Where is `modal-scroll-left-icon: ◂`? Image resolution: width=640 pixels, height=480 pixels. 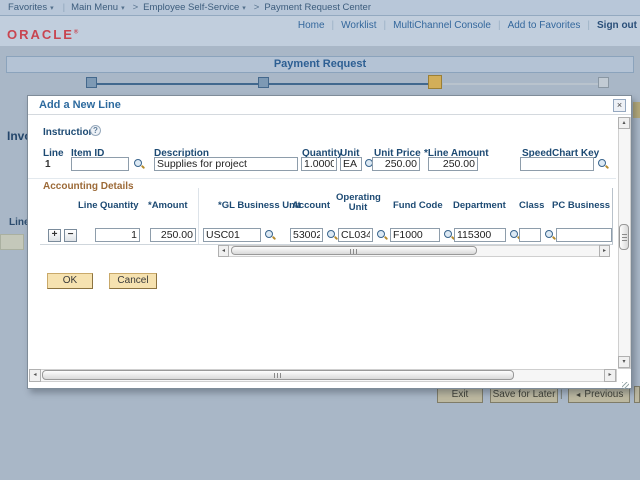
modal-scroll-left-icon: ◂ is located at coordinates (35, 375).